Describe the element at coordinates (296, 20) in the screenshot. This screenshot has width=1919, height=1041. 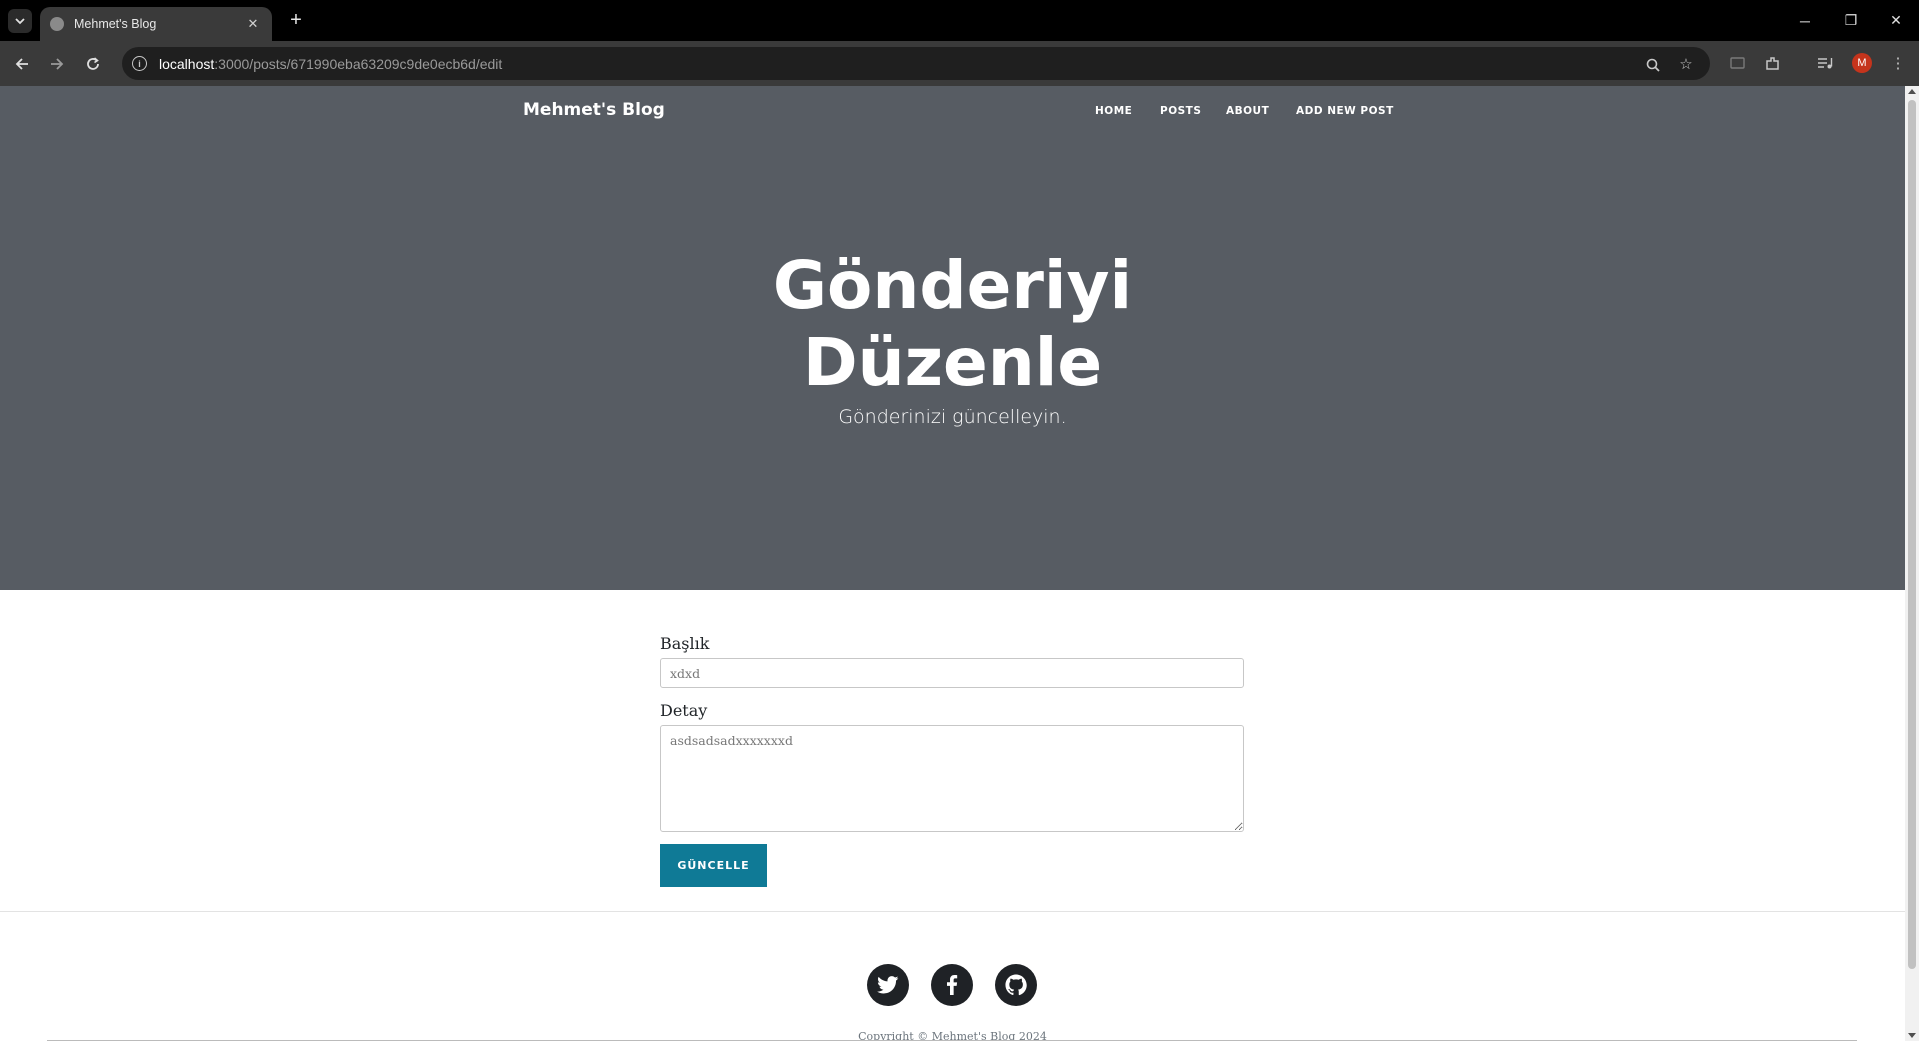
I see `new-tab-button: +` at that location.